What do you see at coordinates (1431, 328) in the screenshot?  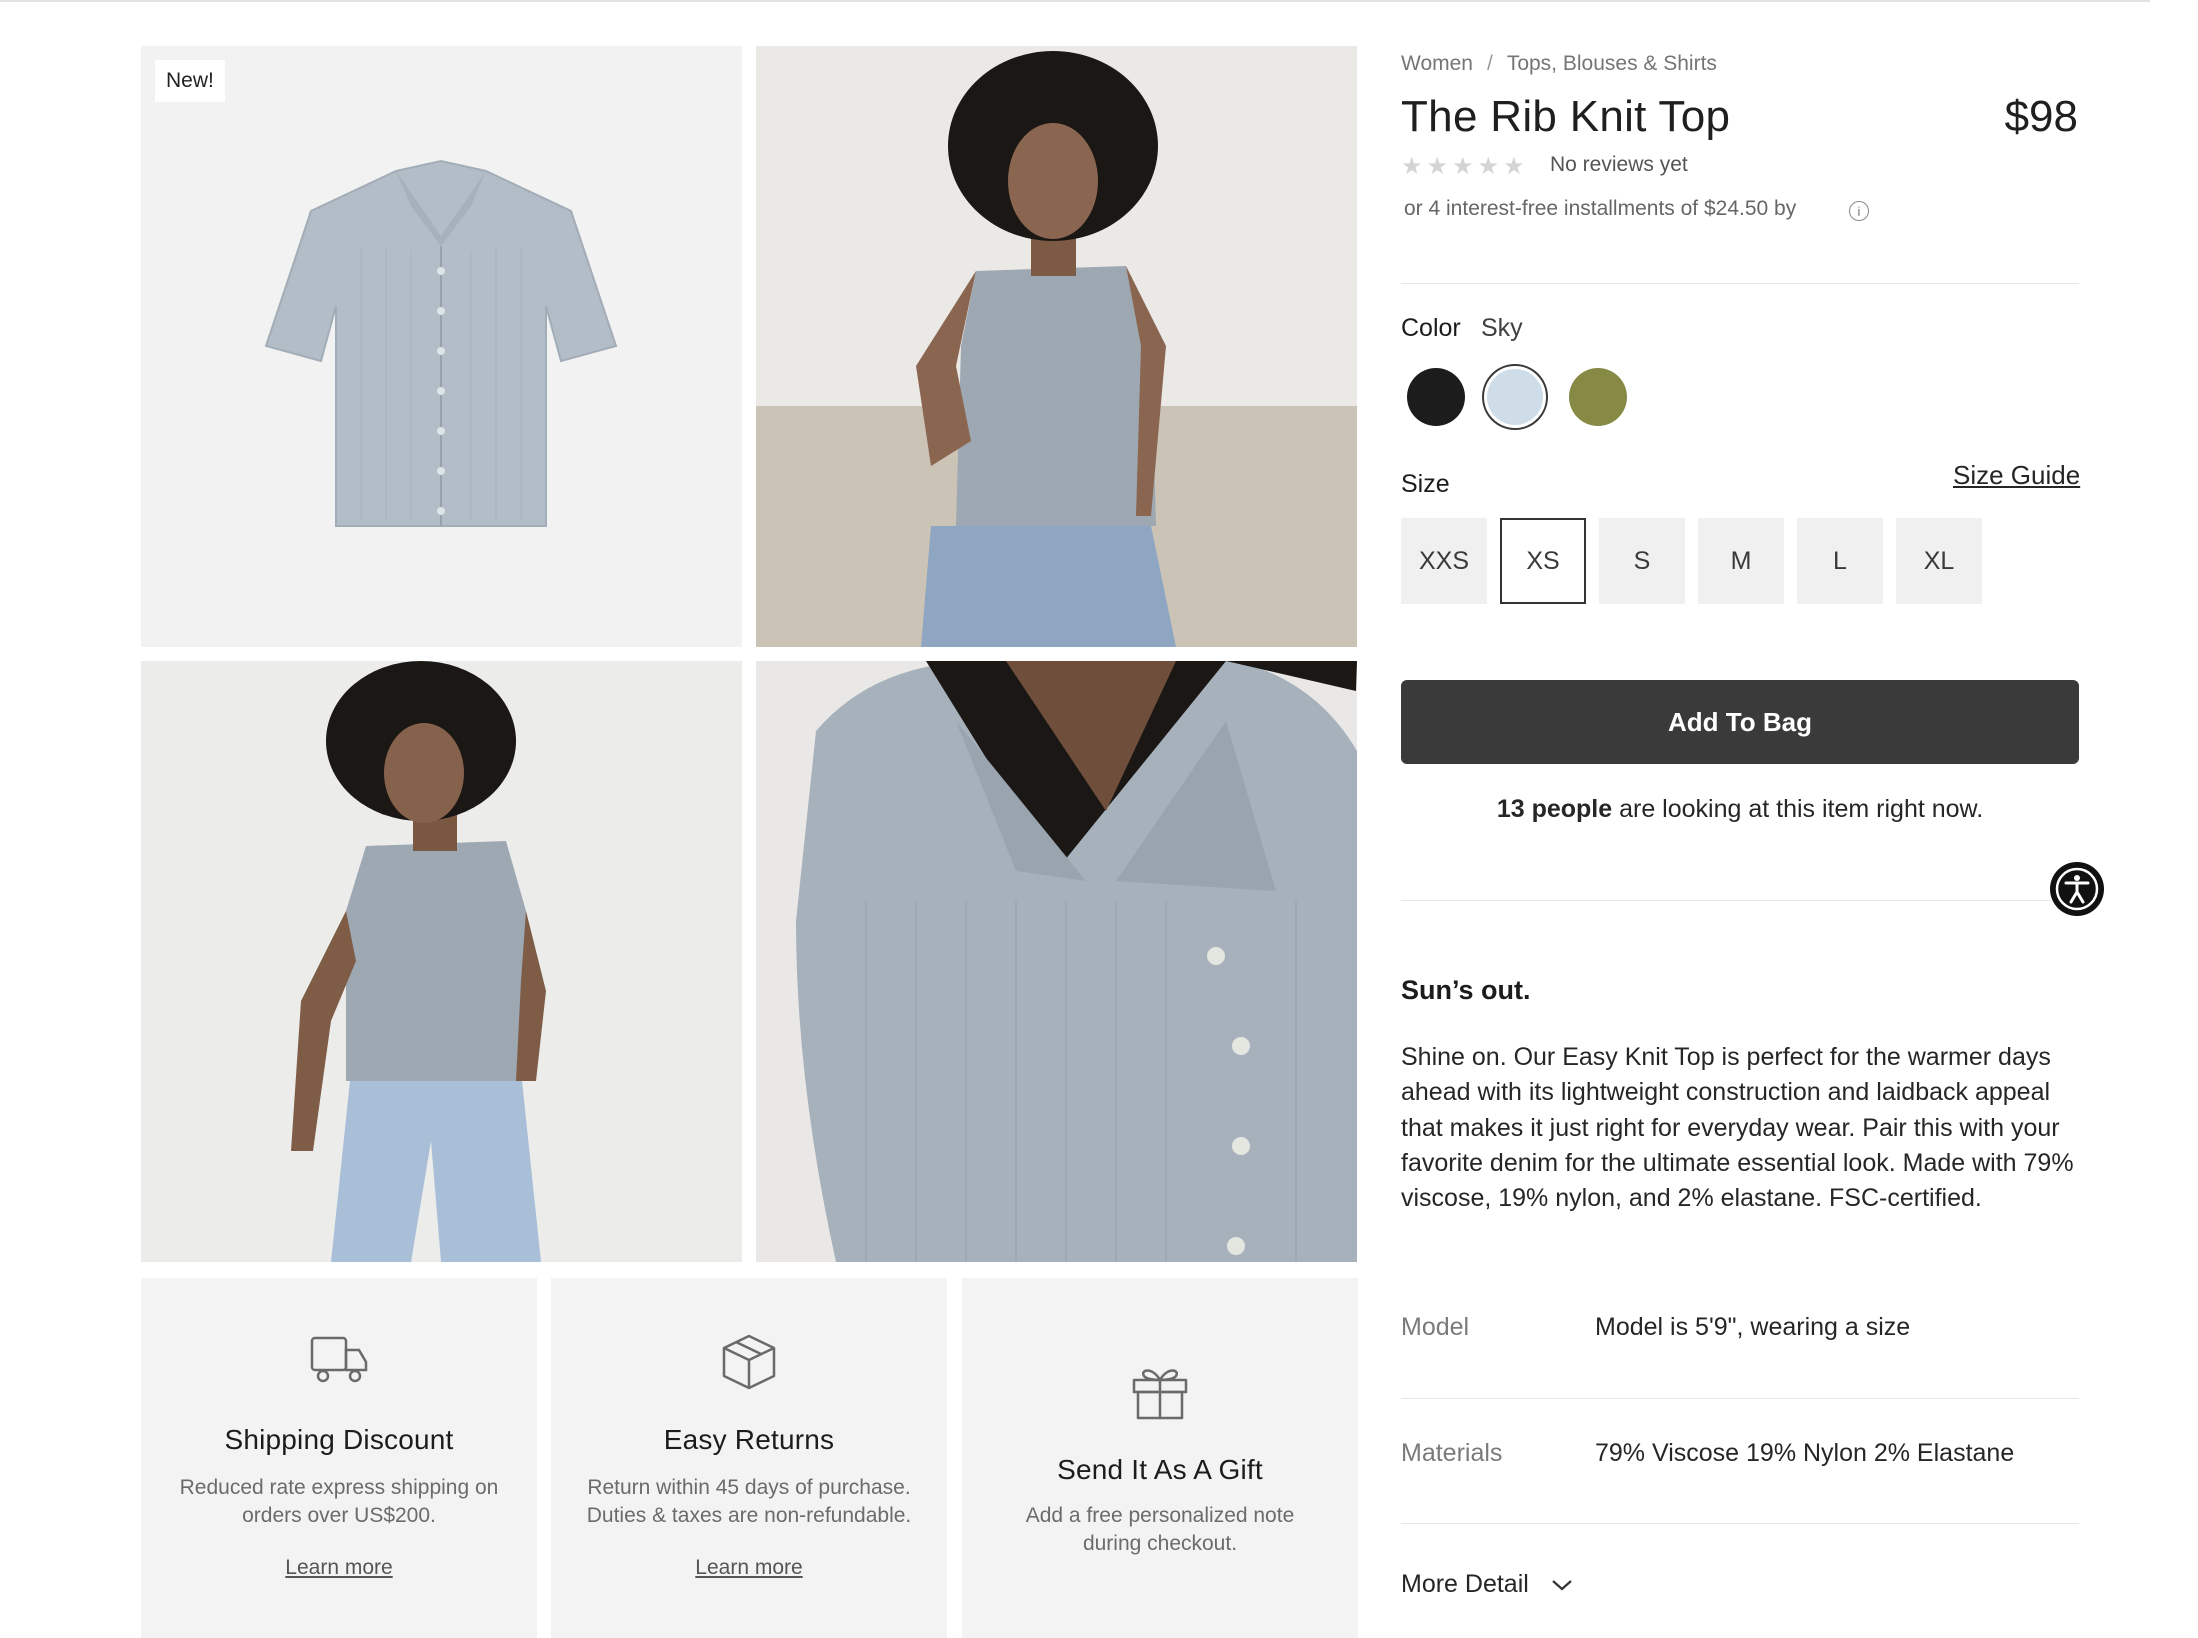 I see `color-label: Color` at bounding box center [1431, 328].